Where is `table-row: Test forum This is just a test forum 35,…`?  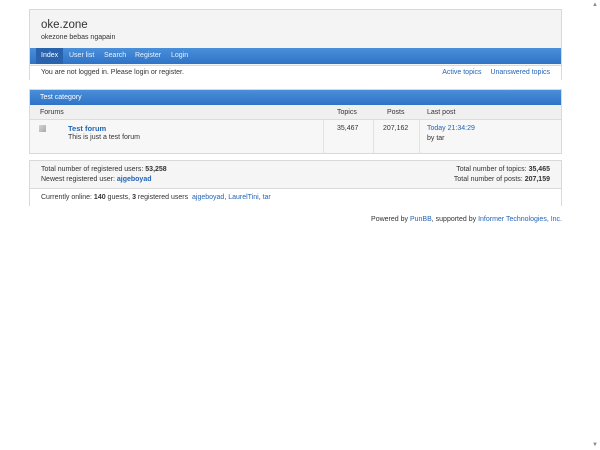
table-row: Test forum This is just a test forum 35,… is located at coordinates (295, 136).